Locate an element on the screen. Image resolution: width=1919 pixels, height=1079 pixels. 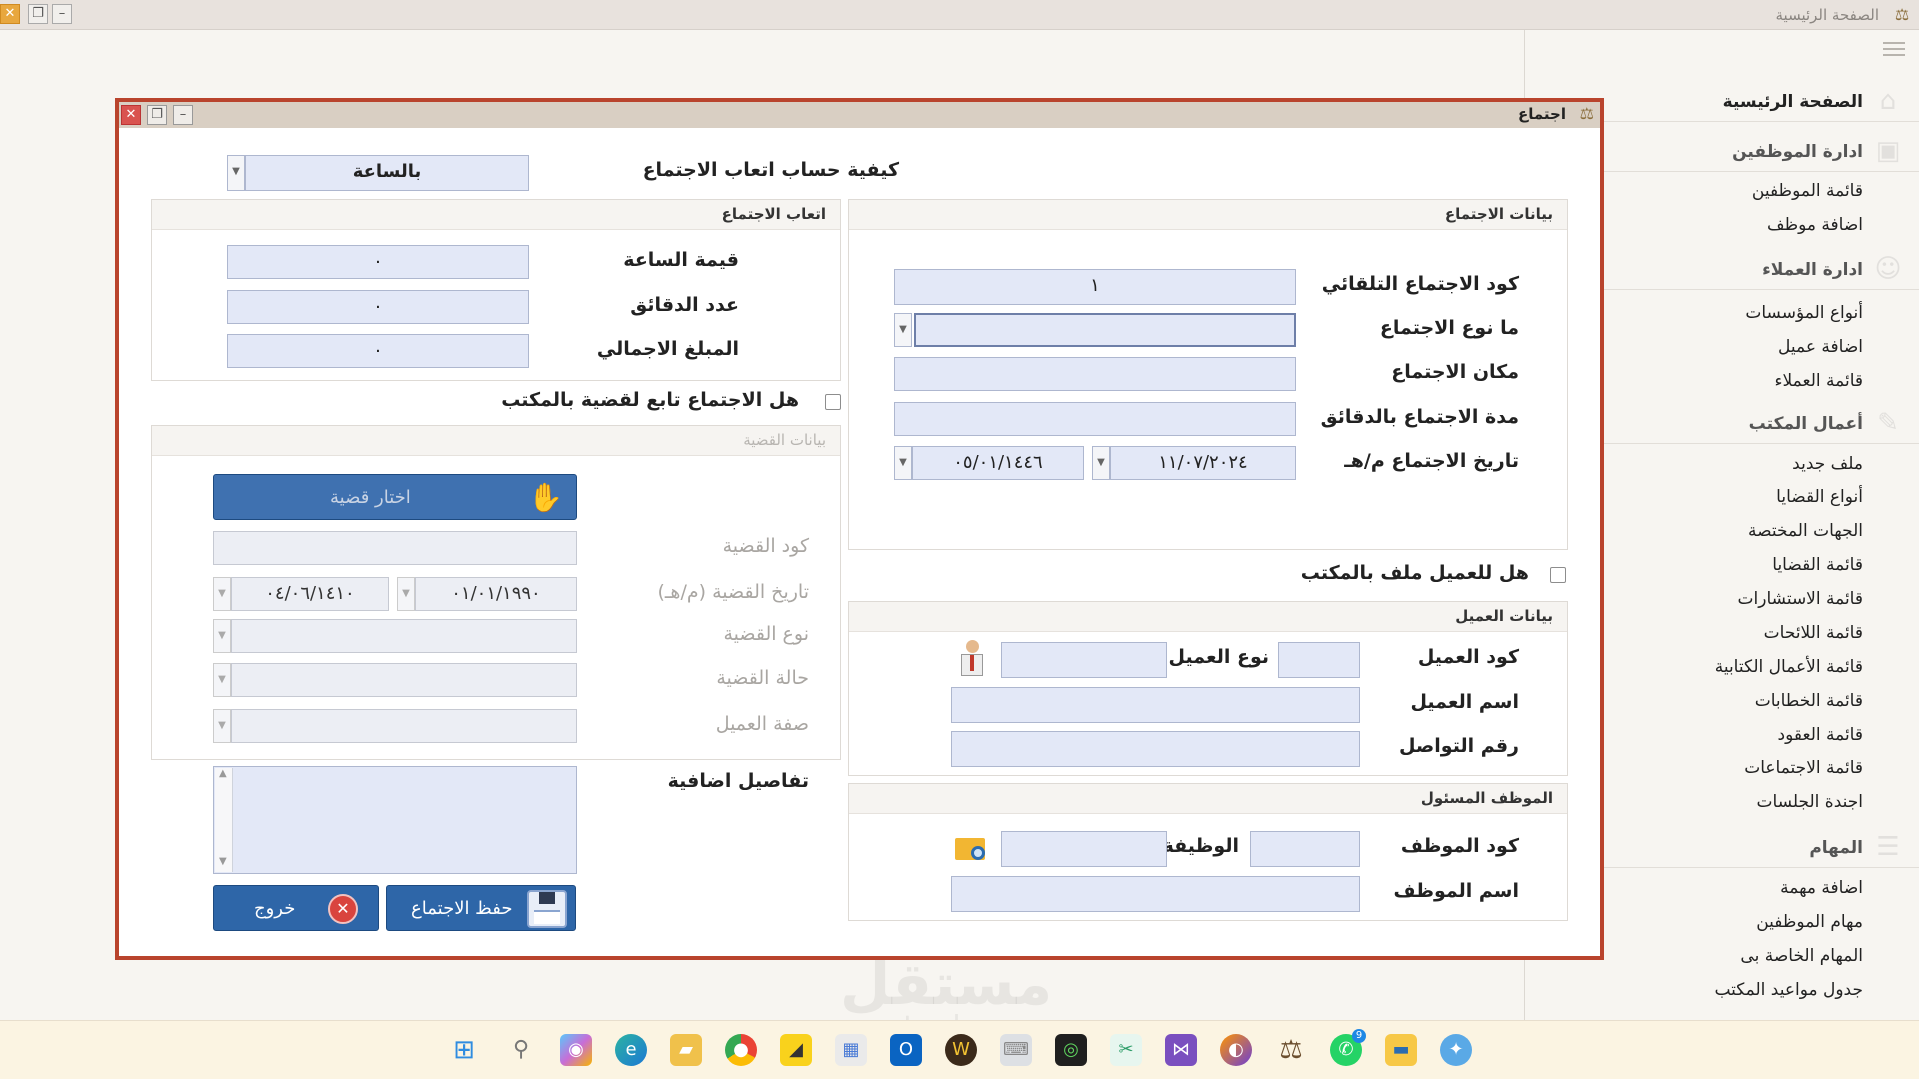
hamburger-menu-icon is located at coordinates (1894, 50).